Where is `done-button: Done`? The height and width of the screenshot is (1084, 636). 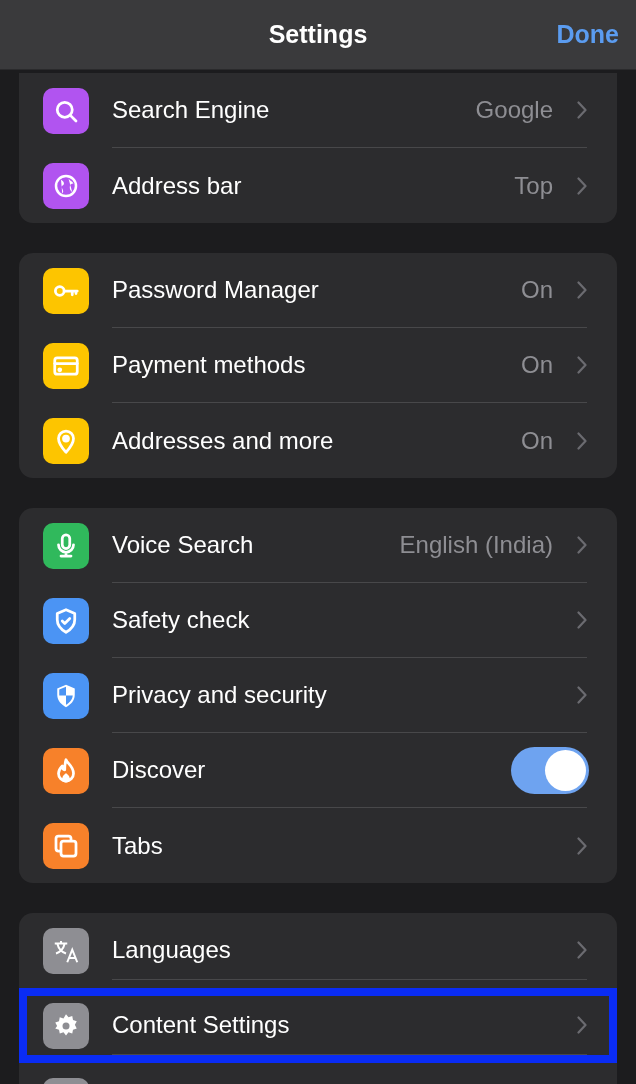 done-button: Done is located at coordinates (588, 34).